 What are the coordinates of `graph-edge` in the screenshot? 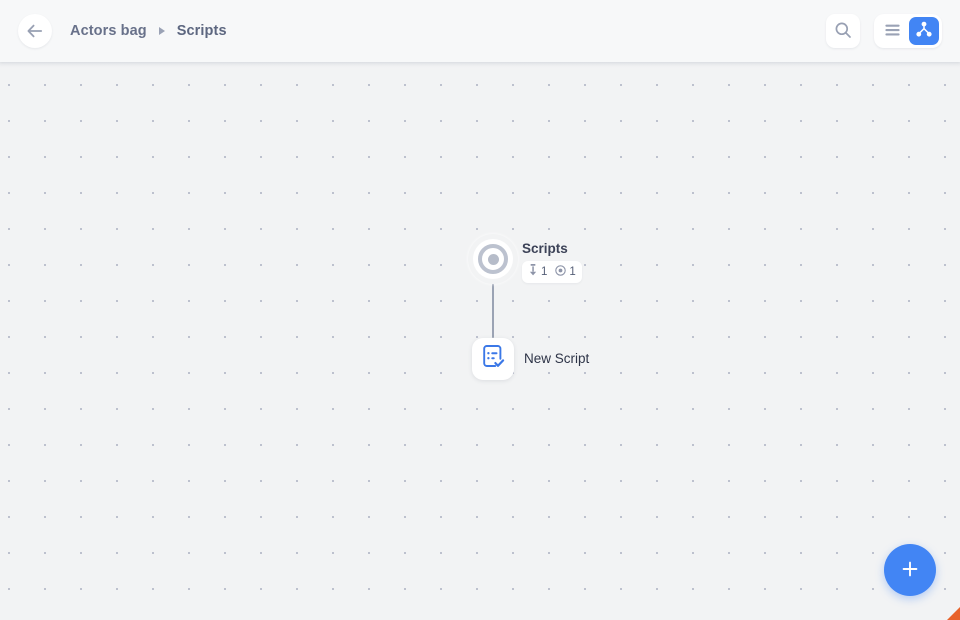 It's located at (493, 309).